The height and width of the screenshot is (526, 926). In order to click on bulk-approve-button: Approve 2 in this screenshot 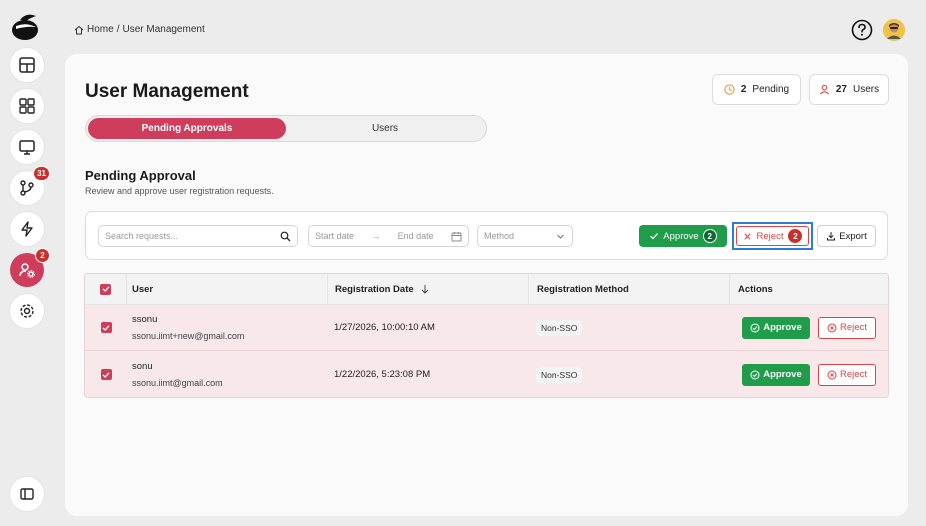, I will do `click(683, 236)`.